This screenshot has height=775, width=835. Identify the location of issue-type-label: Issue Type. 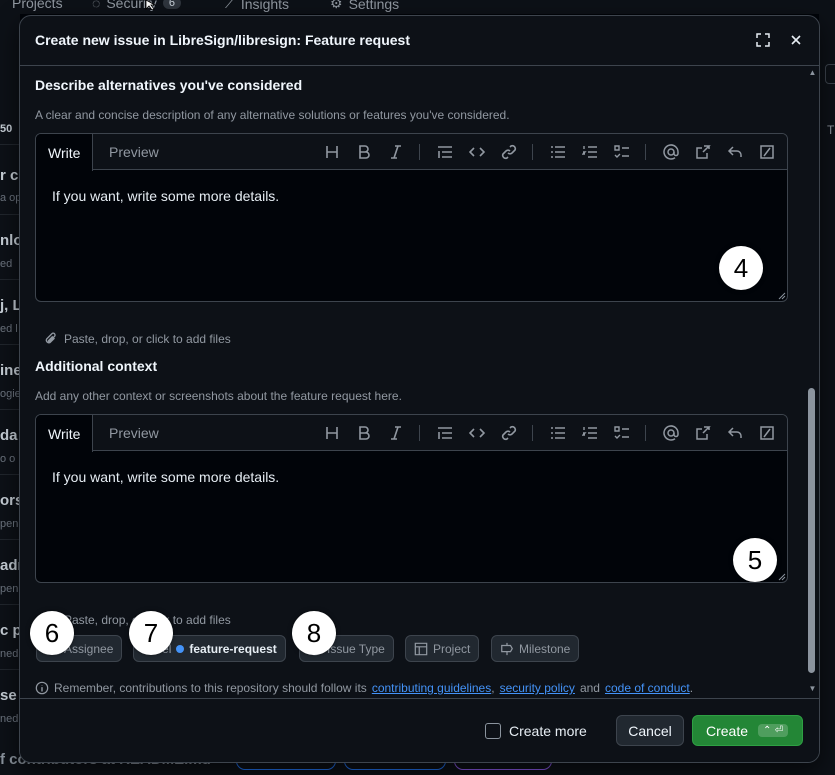
(356, 648).